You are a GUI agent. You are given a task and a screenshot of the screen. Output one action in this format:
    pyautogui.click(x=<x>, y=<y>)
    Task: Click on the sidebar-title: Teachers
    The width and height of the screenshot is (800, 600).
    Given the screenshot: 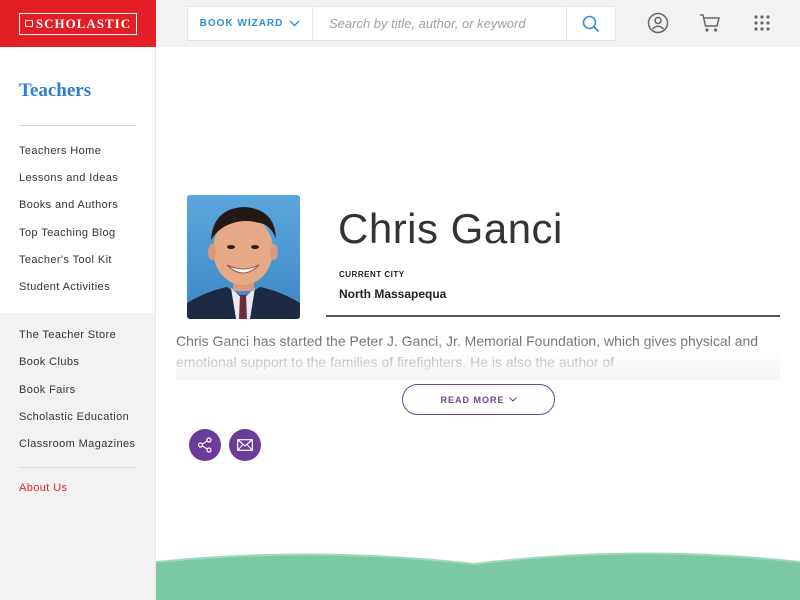 What is the action you would take?
    pyautogui.click(x=55, y=91)
    